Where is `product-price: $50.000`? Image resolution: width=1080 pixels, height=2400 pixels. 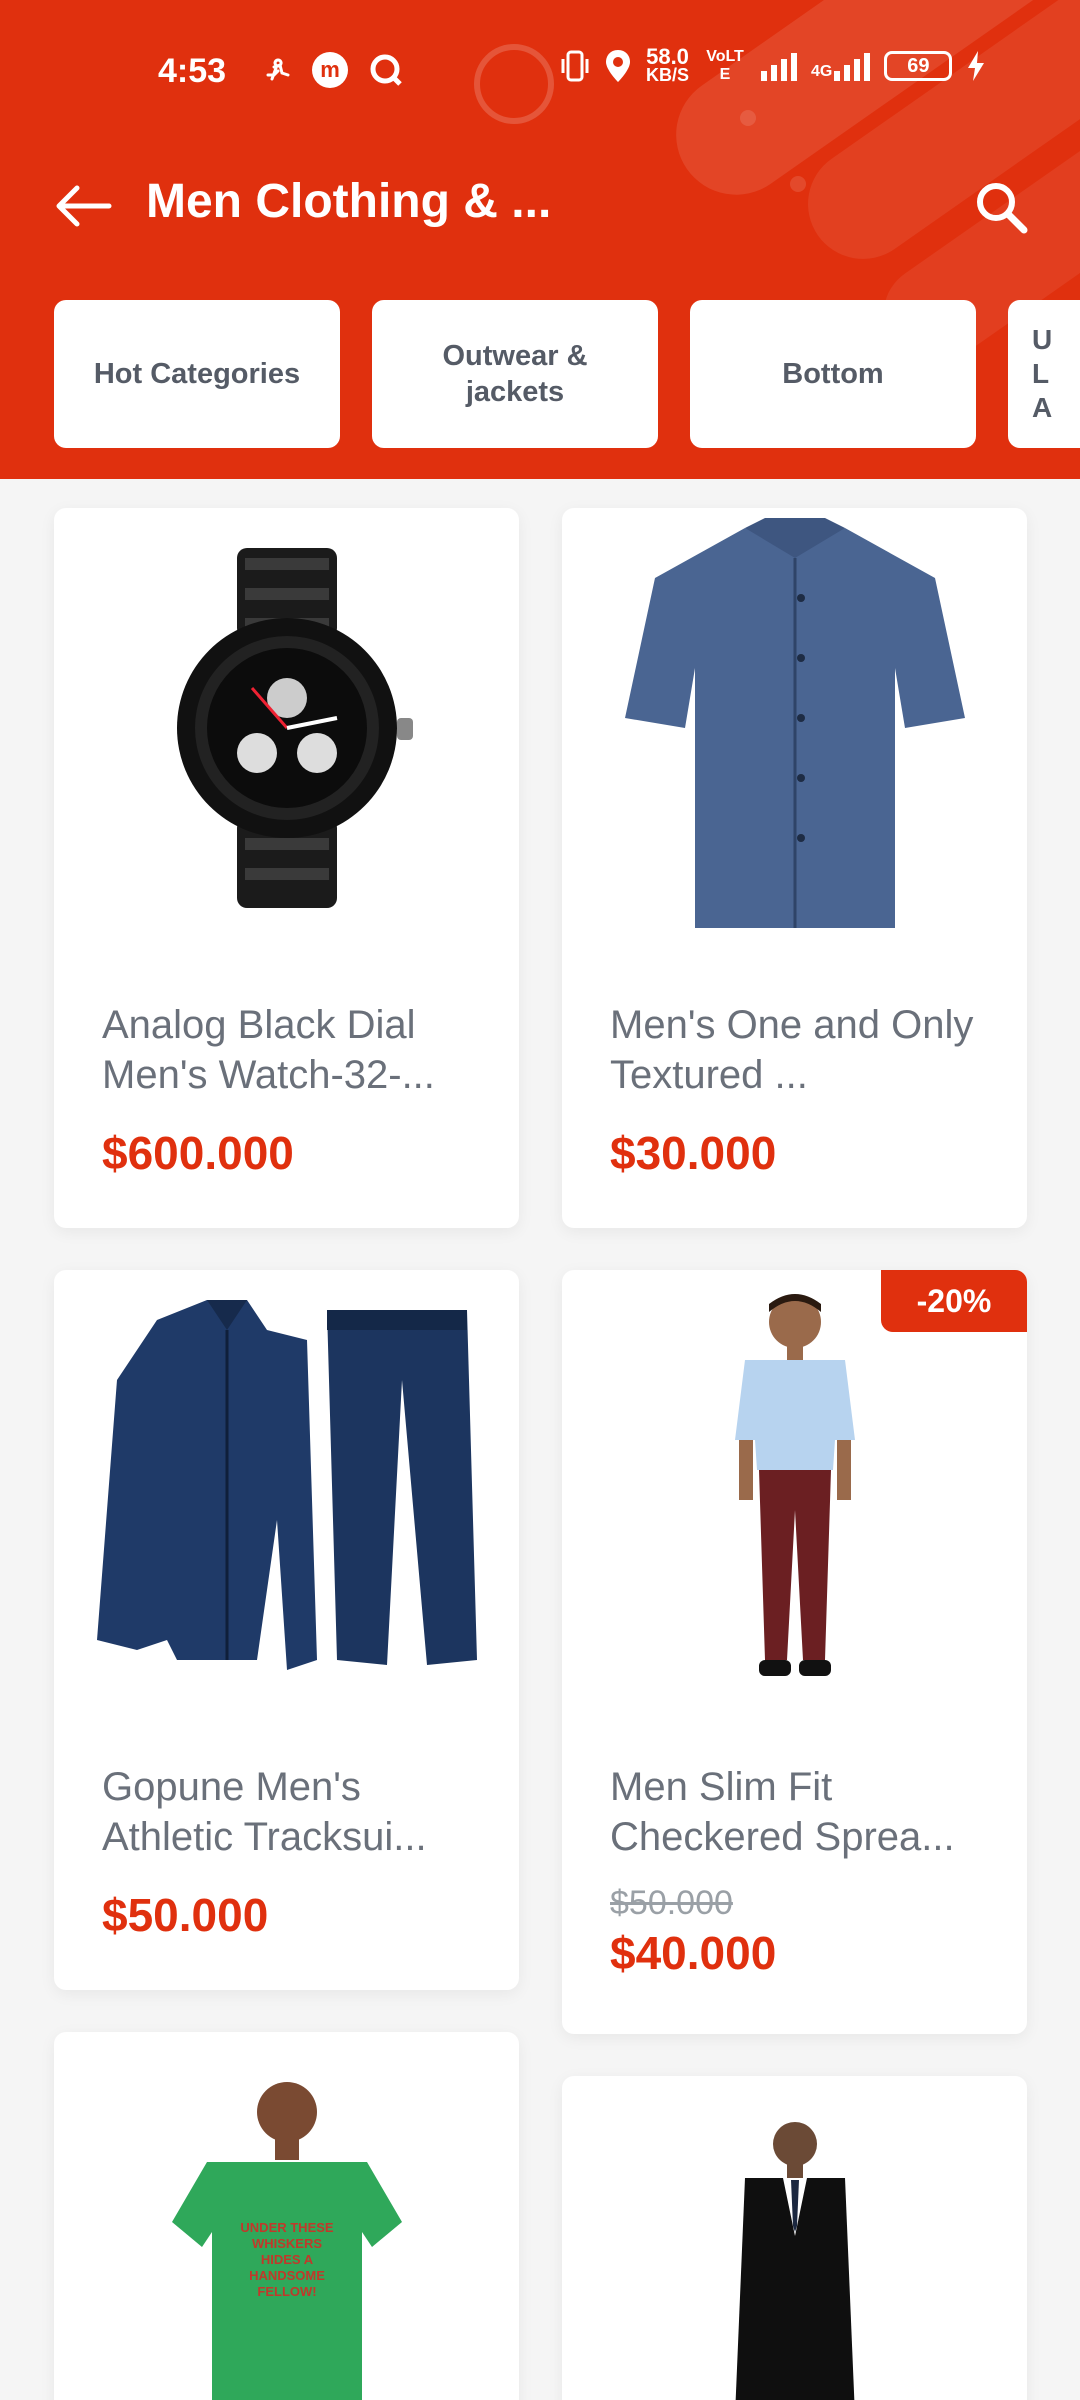
product-price: $50.000 is located at coordinates (185, 1915).